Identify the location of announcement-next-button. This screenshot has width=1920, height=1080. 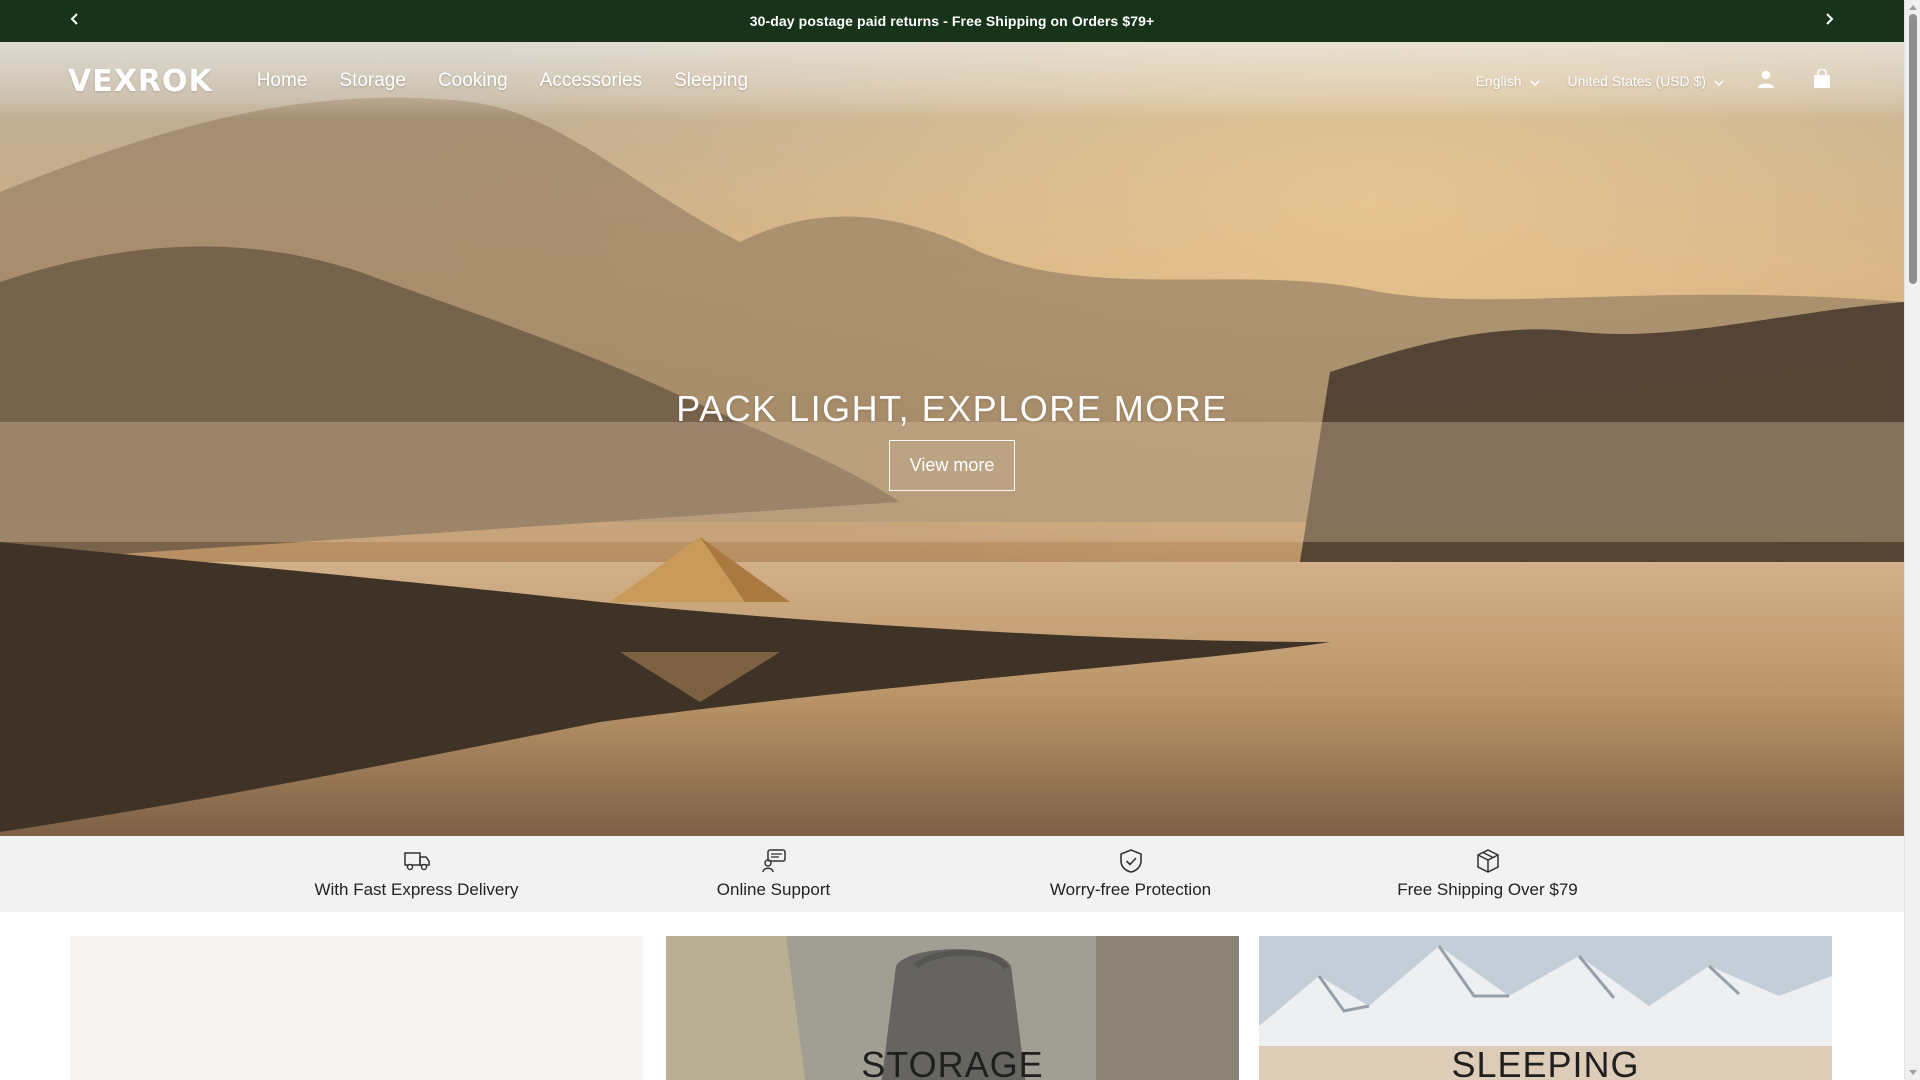
(1829, 21).